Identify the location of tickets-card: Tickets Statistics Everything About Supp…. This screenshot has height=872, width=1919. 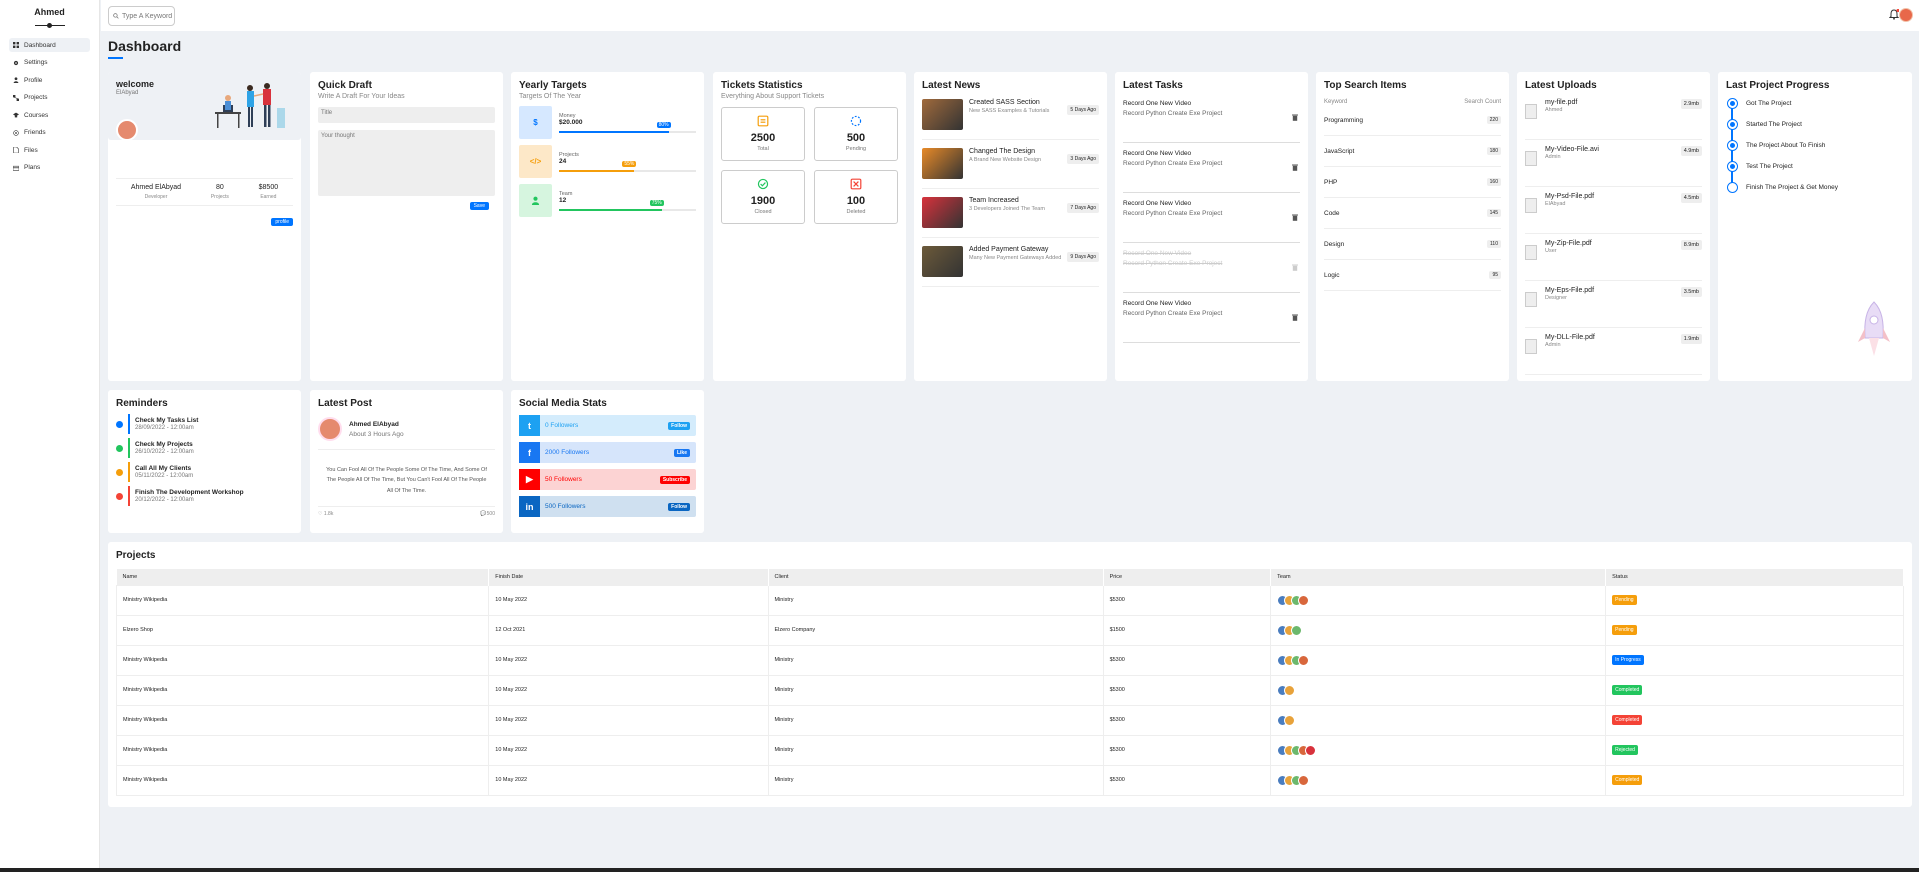
(809, 226).